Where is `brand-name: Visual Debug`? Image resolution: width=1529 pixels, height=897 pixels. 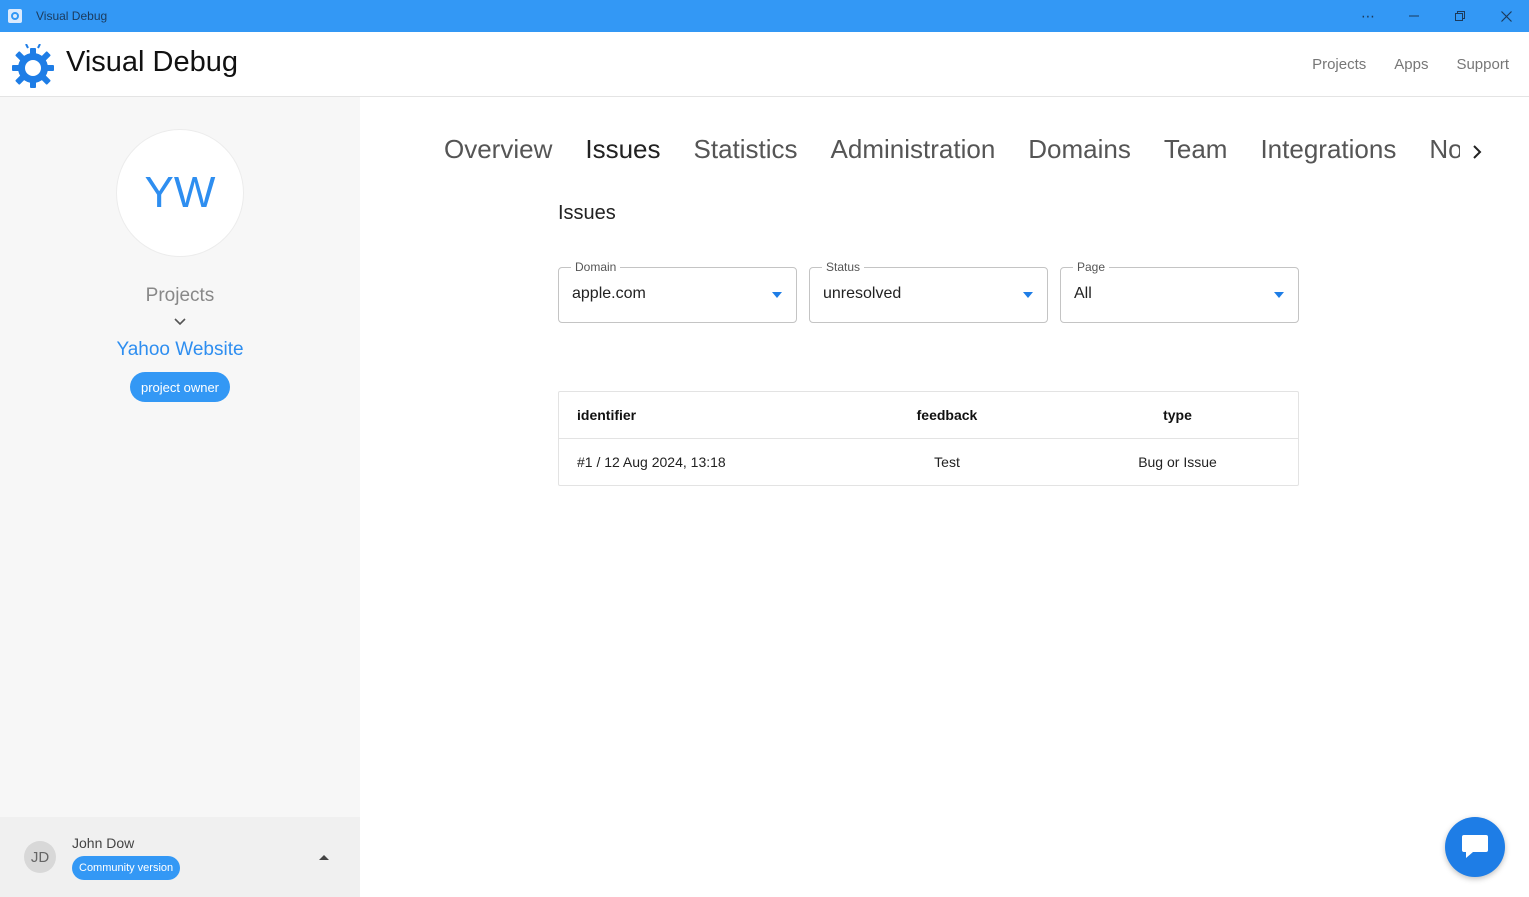 brand-name: Visual Debug is located at coordinates (152, 62).